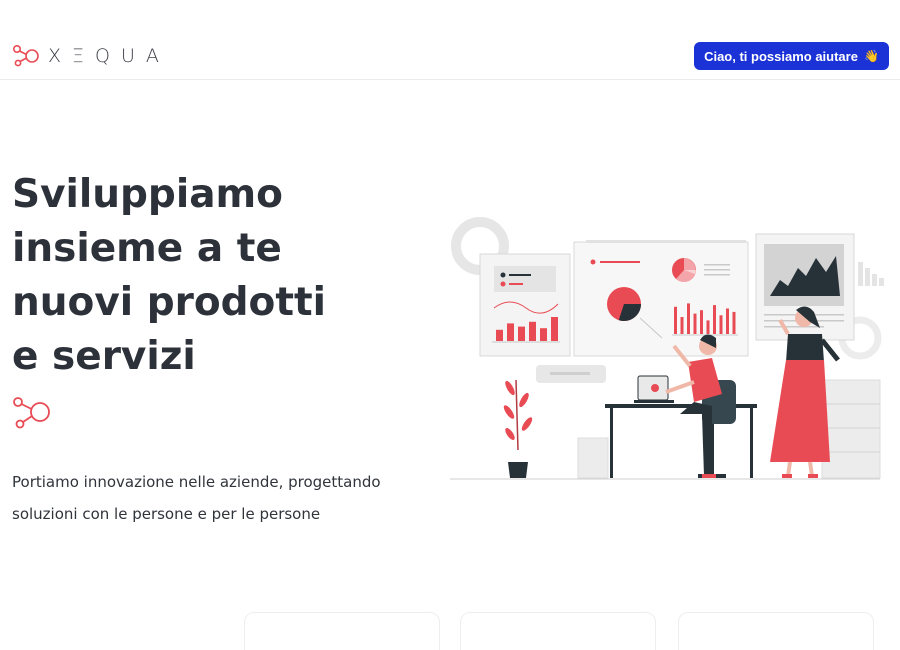 This screenshot has width=900, height=650. What do you see at coordinates (25, 55) in the screenshot?
I see `logo-molecule-icon` at bounding box center [25, 55].